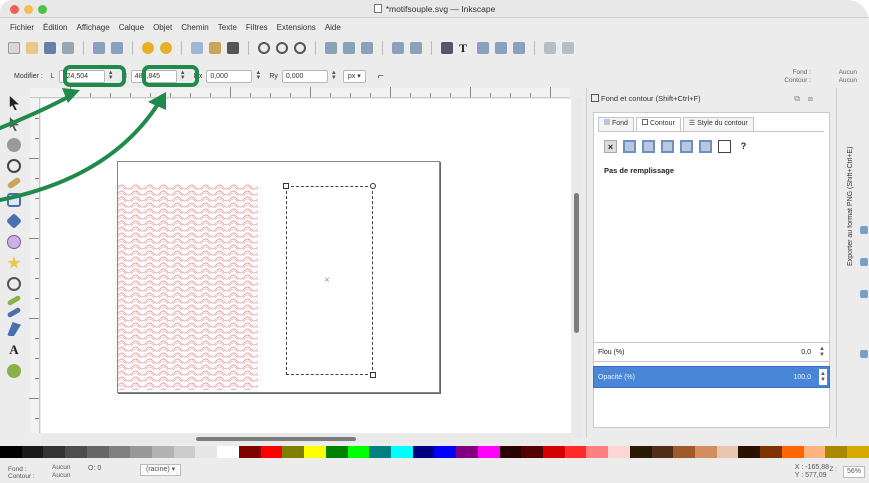  Describe the element at coordinates (639, 170) in the screenshot. I see `no-fill-label: Pas de remplissage` at that location.